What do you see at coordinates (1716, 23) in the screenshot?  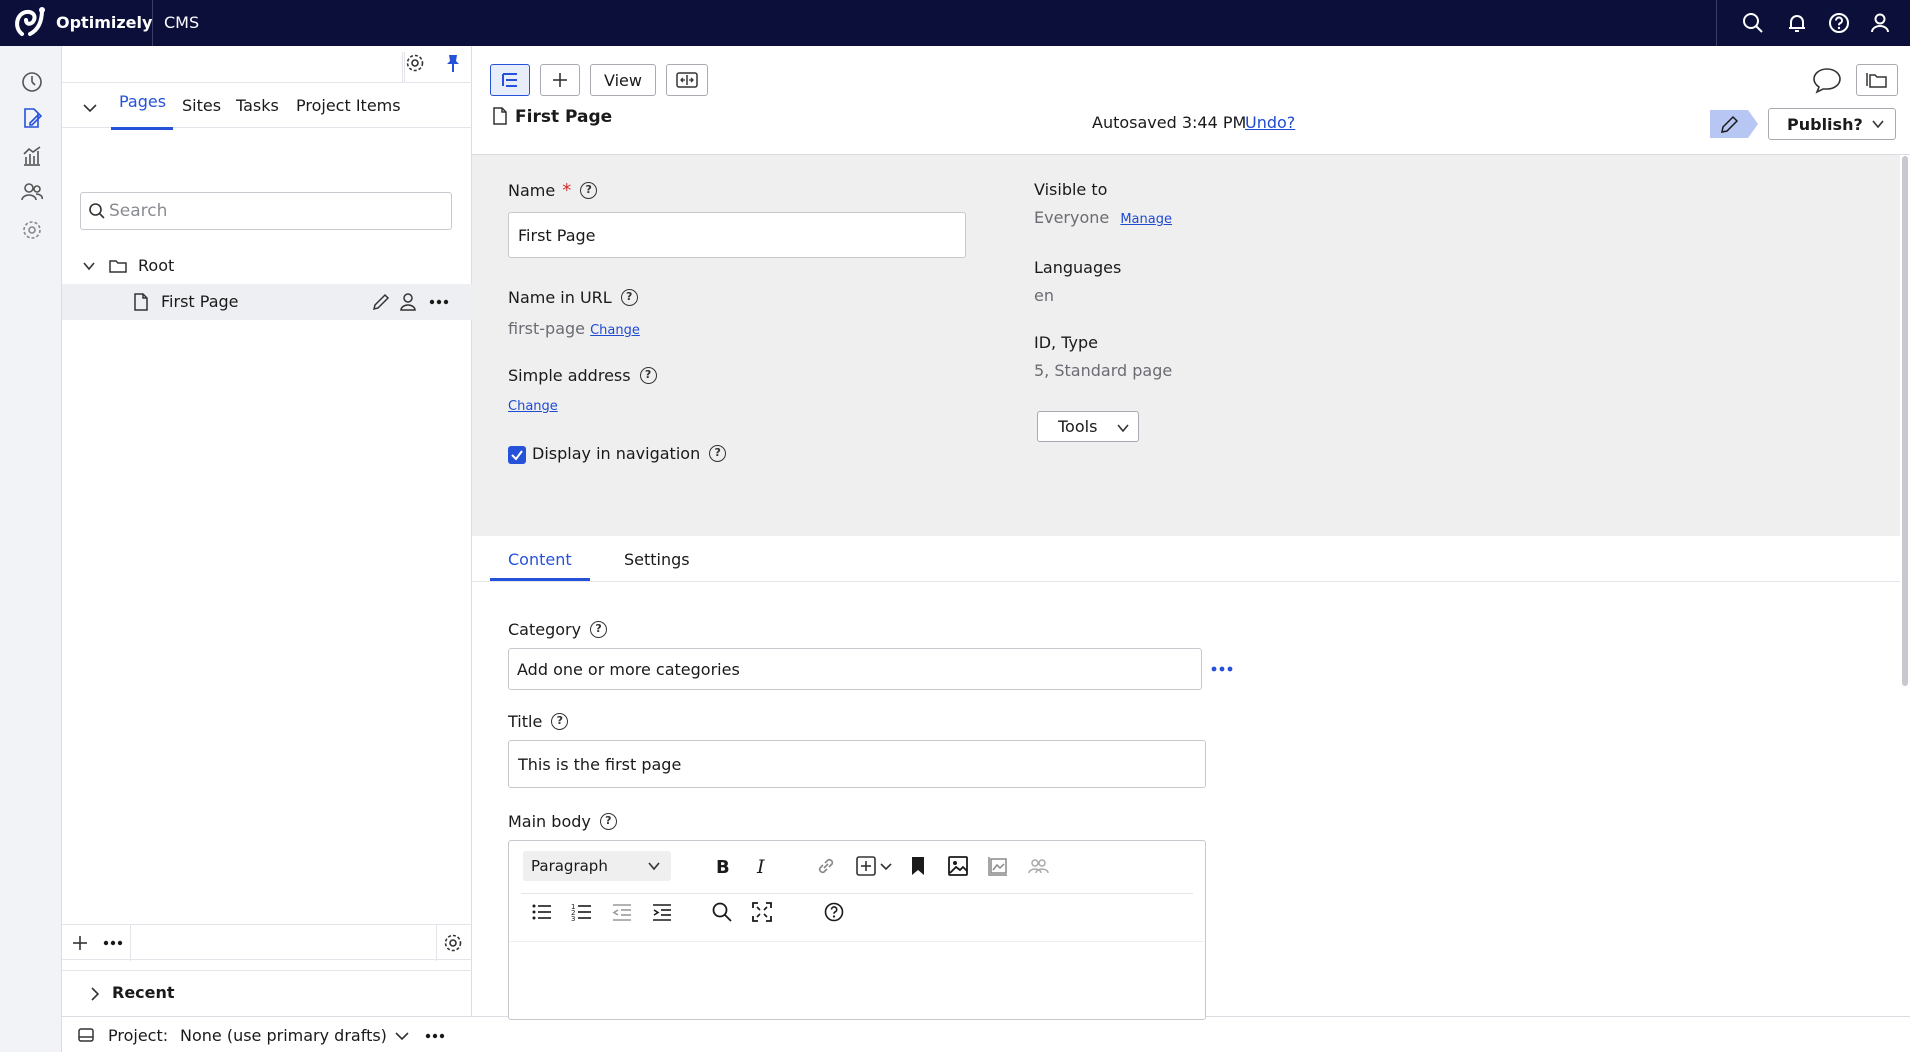 I see `topbar-divider` at bounding box center [1716, 23].